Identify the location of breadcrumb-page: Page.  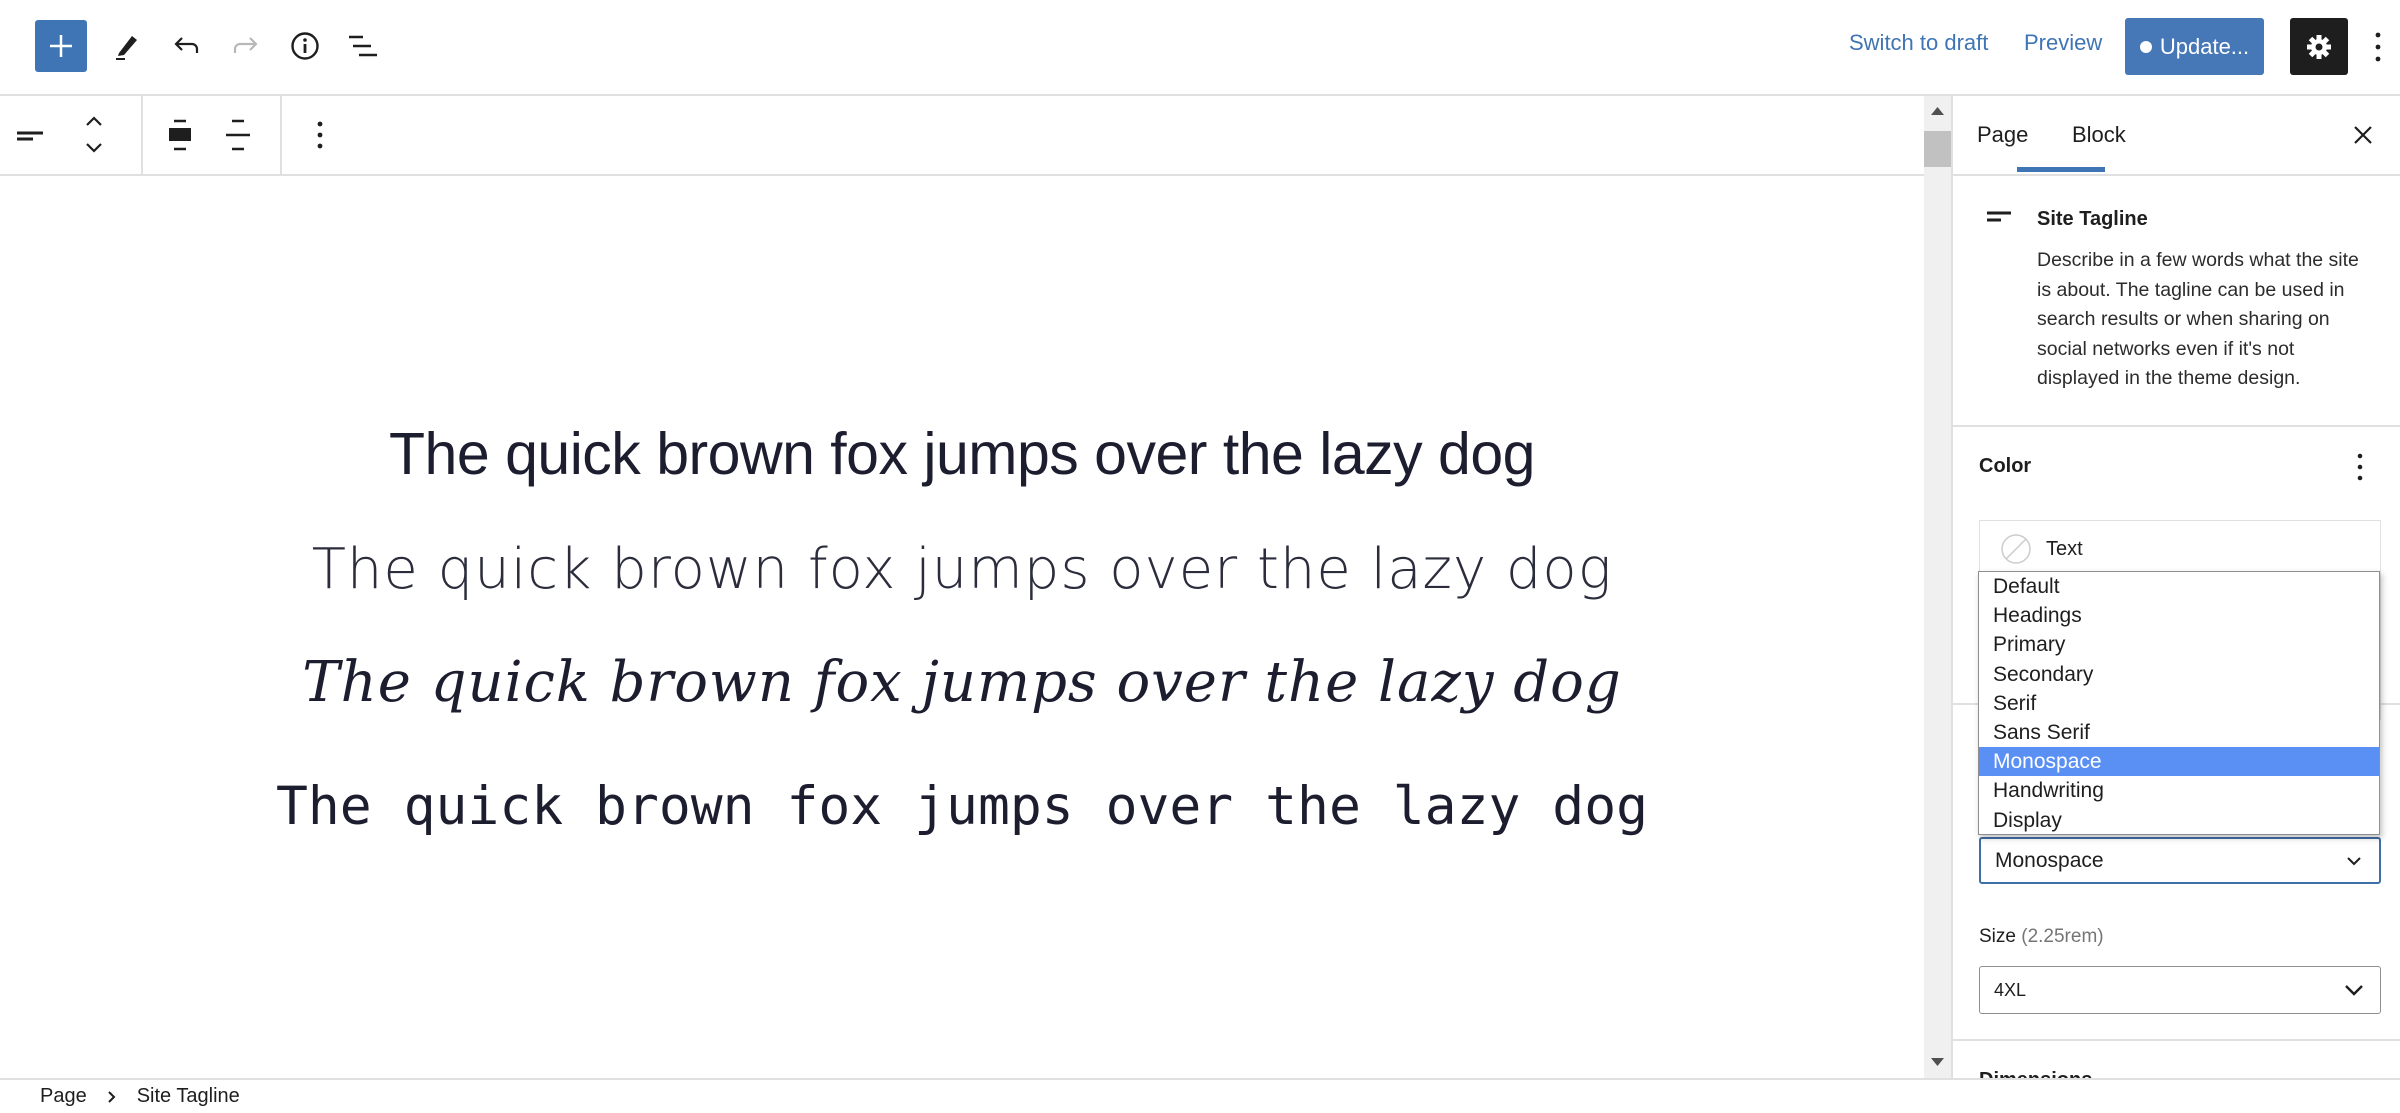
(63, 1096).